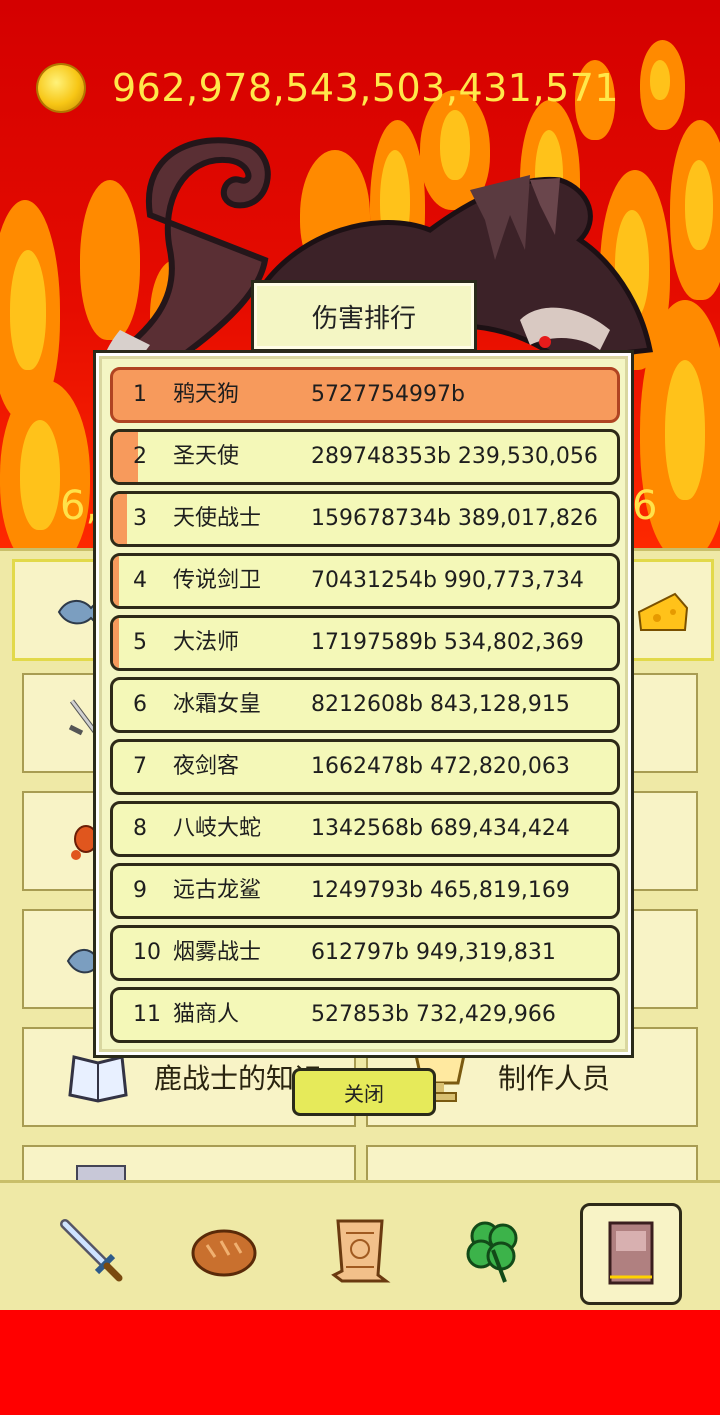 Image resolution: width=720 pixels, height=1415 pixels. What do you see at coordinates (447, 642) in the screenshot?
I see `ranking-damage: 17197589b 534,802,369` at bounding box center [447, 642].